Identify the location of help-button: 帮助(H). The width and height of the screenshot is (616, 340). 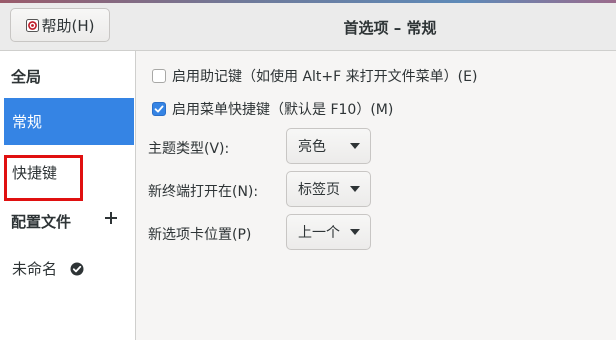
(60, 25).